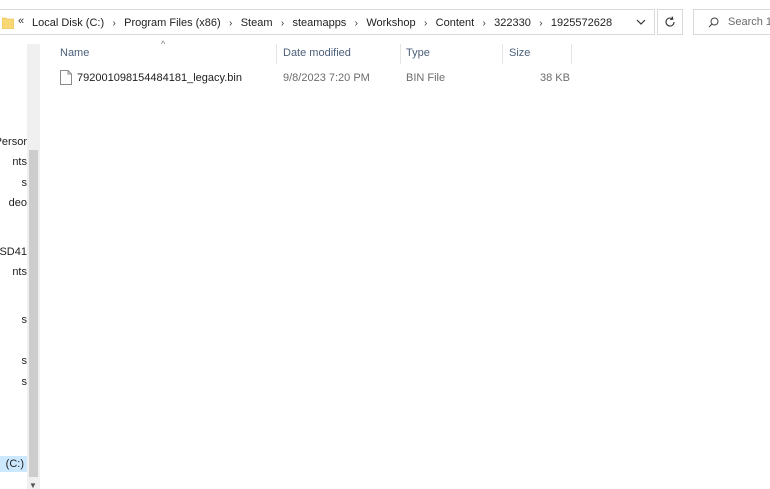 The width and height of the screenshot is (770, 489). Describe the element at coordinates (66, 79) in the screenshot. I see `file-icon` at that location.